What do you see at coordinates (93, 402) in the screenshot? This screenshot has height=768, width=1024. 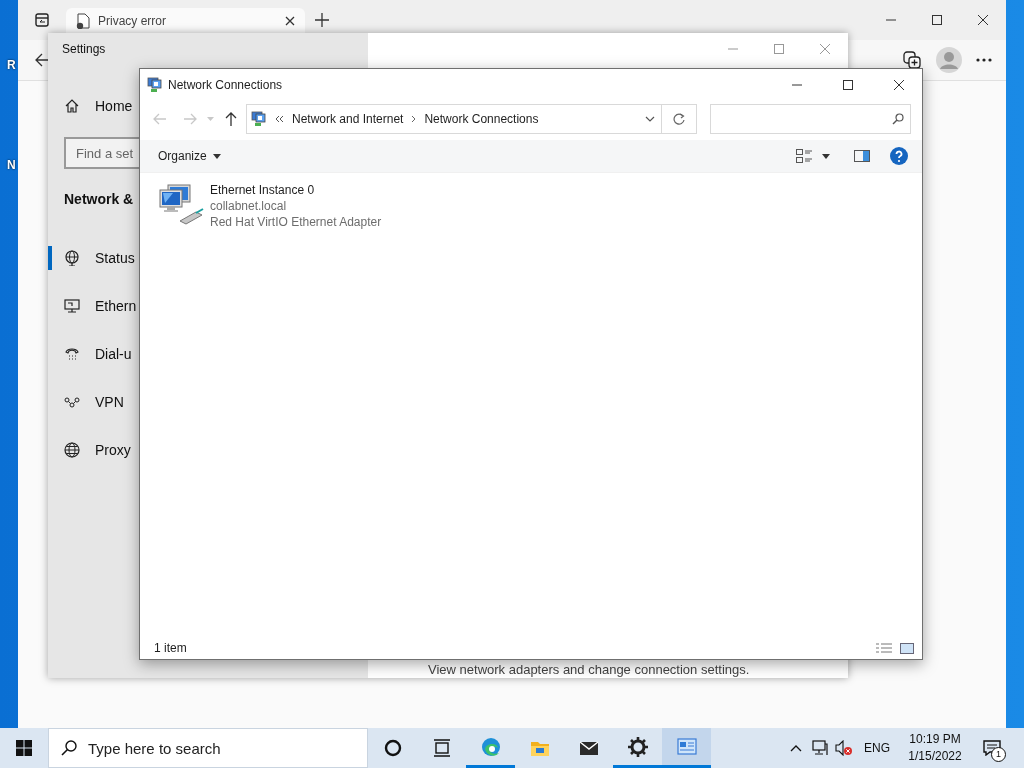 I see `nav-item: VPN` at bounding box center [93, 402].